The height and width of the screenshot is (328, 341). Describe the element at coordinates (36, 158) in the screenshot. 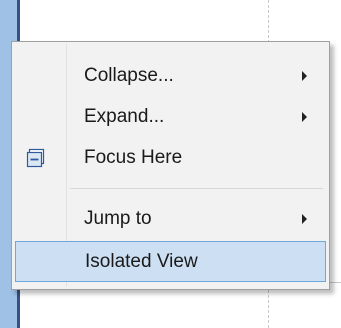

I see `focus-frame-icon` at that location.